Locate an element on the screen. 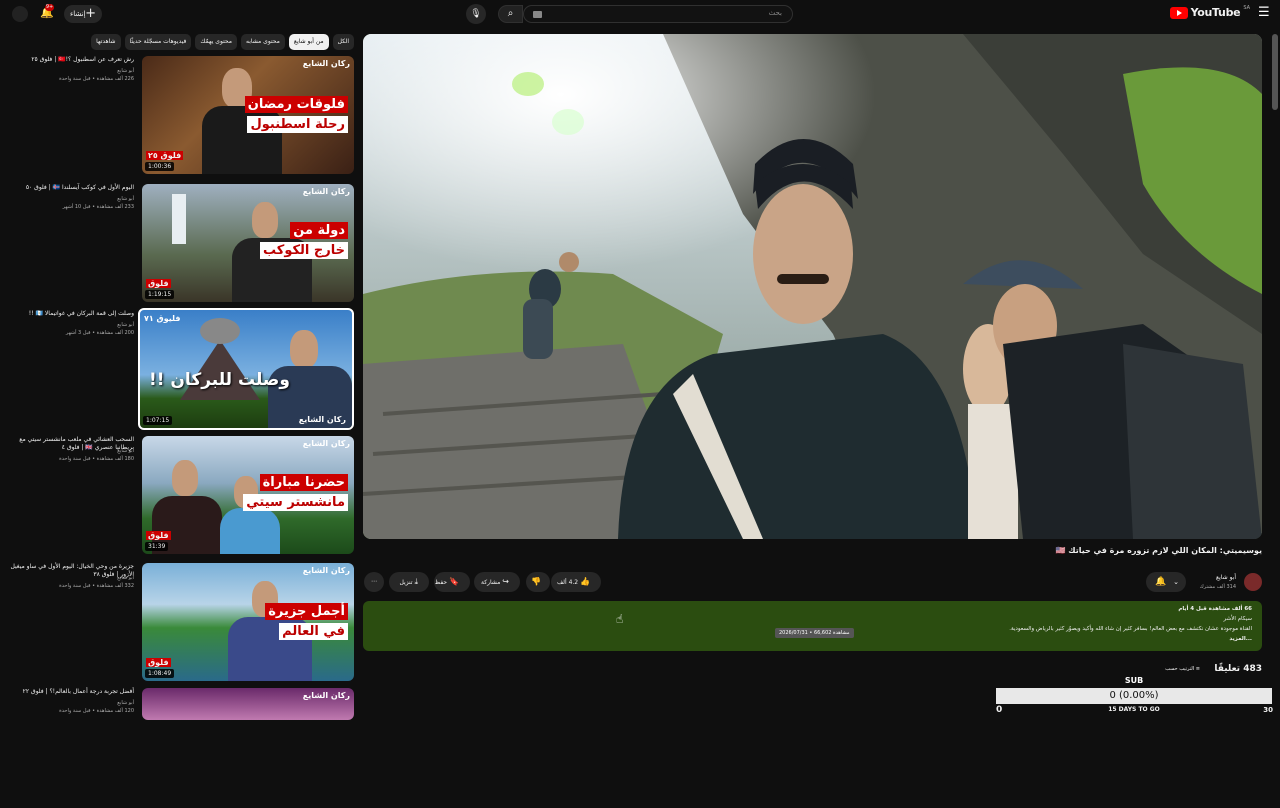 This screenshot has width=1280, height=808. sub-goal-label: SUB is located at coordinates (1134, 680).